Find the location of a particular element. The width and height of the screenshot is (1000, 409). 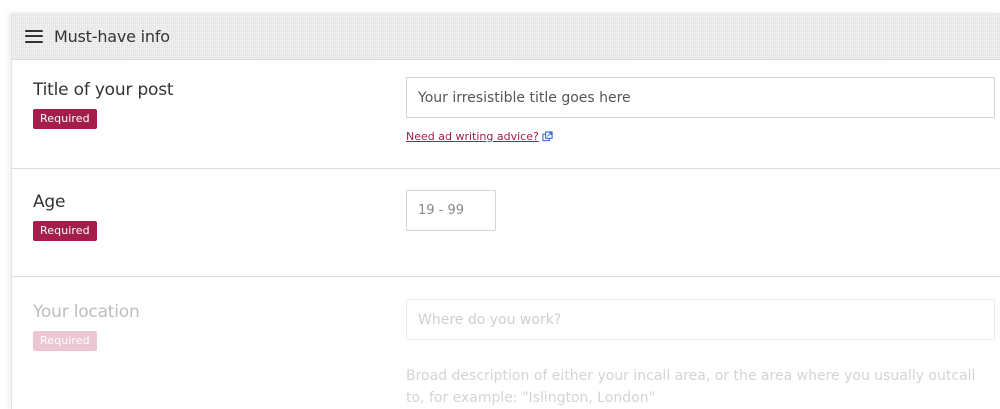

ad-writing-advice-link: Need ad writing advice? is located at coordinates (479, 136).